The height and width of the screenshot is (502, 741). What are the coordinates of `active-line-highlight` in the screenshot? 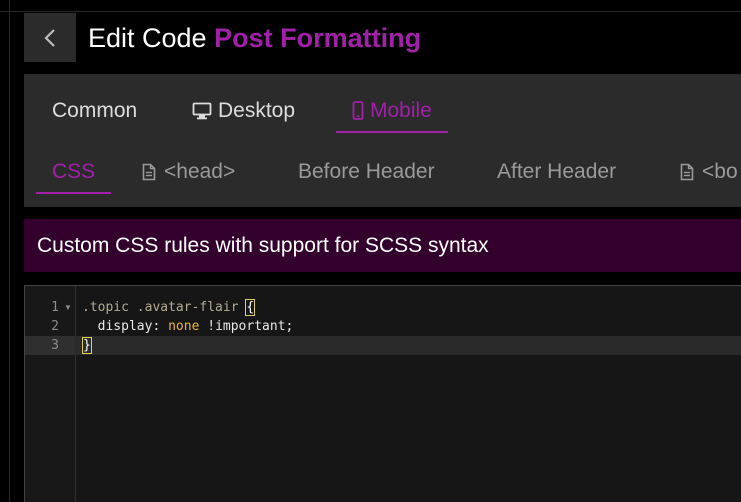 It's located at (383, 345).